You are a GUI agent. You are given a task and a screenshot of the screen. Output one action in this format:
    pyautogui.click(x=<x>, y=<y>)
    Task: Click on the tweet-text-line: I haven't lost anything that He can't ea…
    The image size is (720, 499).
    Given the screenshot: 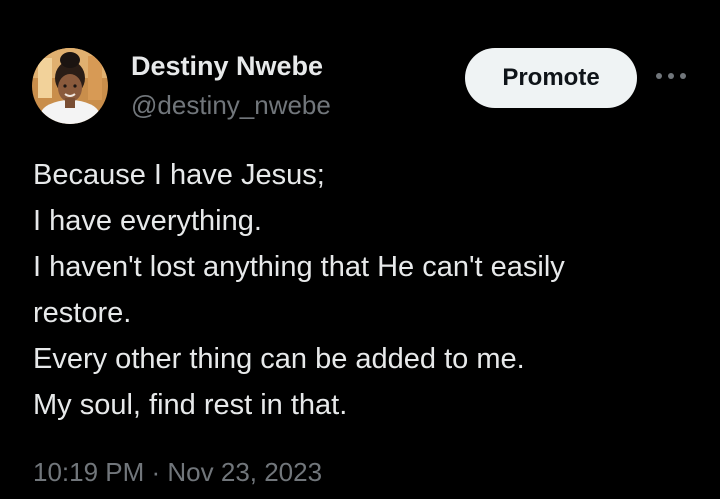 What is the action you would take?
    pyautogui.click(x=299, y=267)
    